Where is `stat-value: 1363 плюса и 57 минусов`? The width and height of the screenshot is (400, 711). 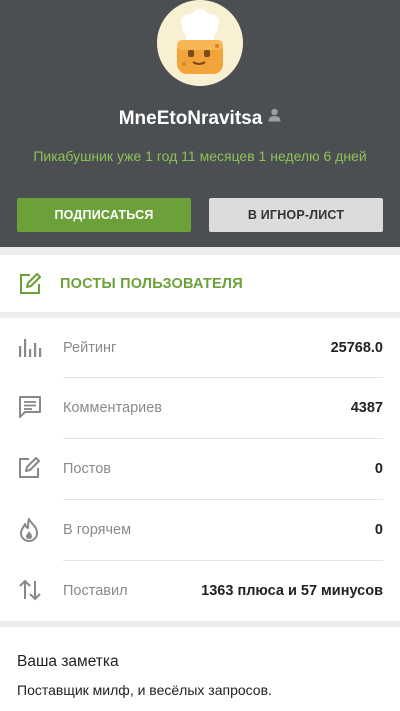
stat-value: 1363 плюса и 57 минусов is located at coordinates (292, 591).